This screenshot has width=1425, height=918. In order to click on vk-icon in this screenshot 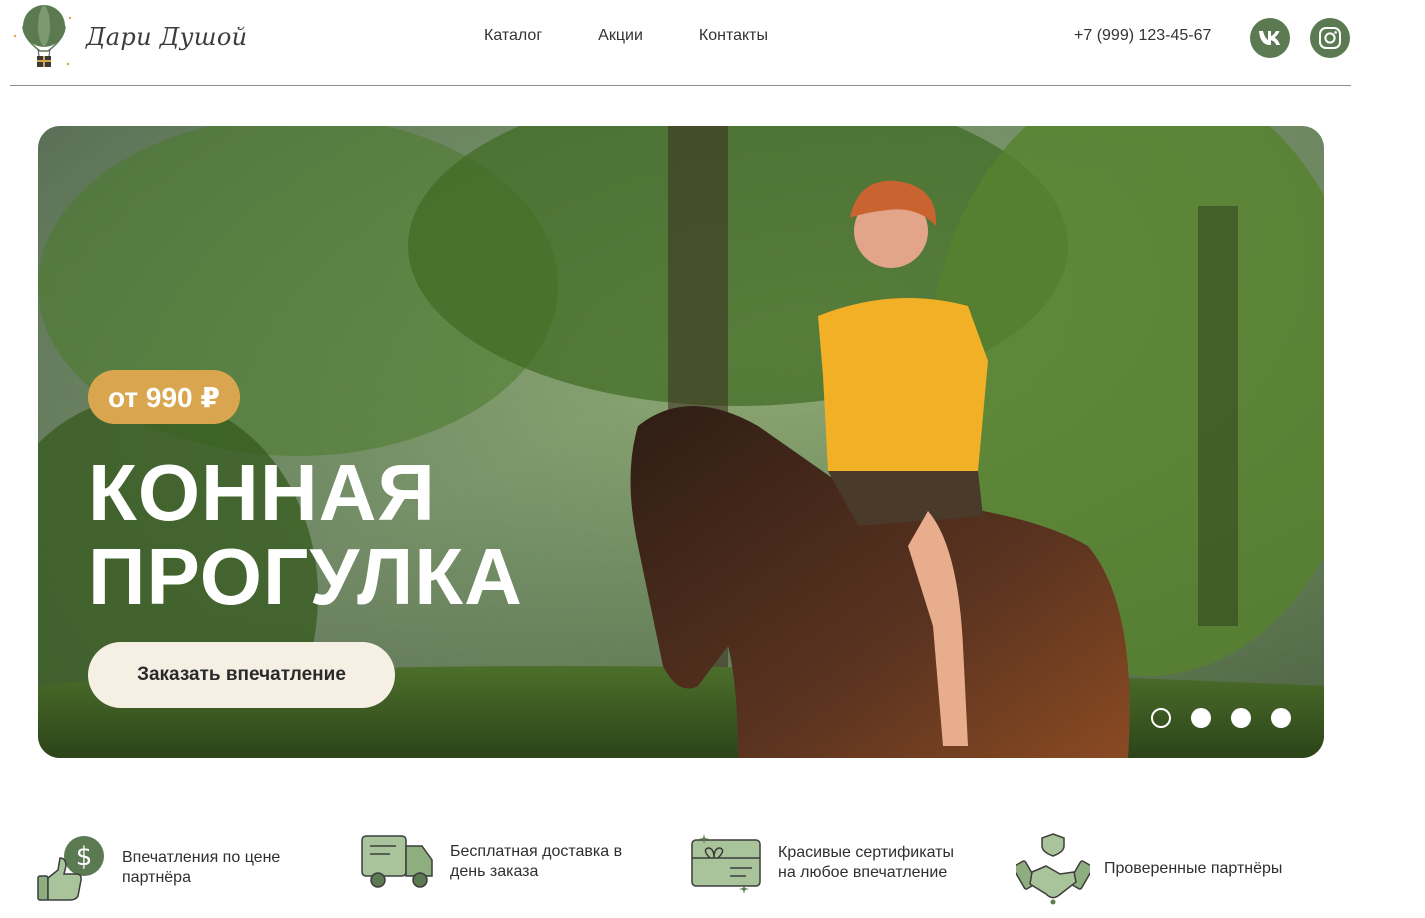, I will do `click(1269, 38)`.